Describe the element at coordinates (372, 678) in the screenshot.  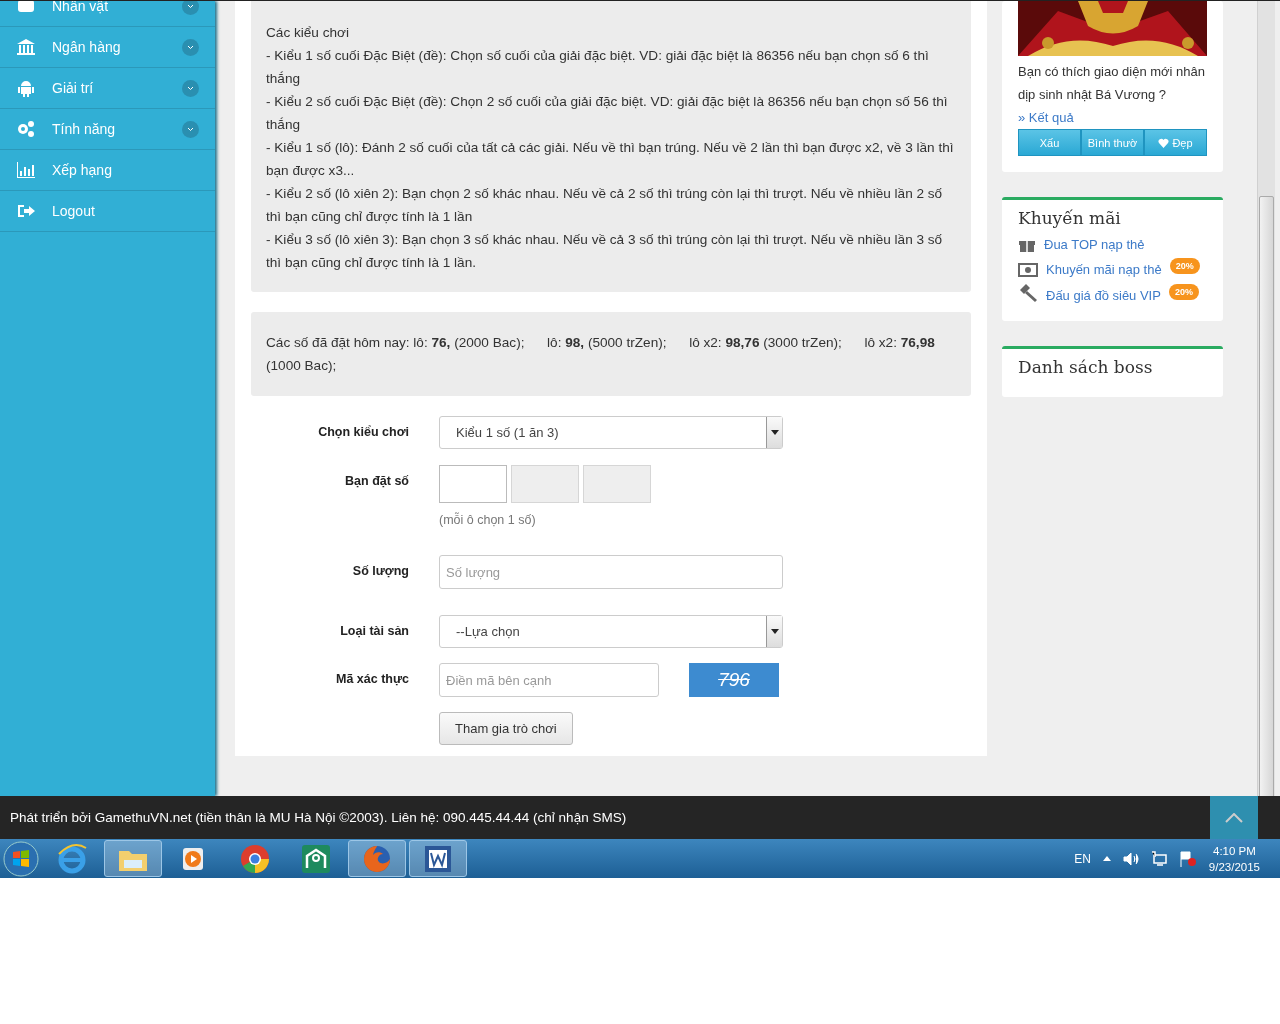
I see `field-label: Mã xác thực` at that location.